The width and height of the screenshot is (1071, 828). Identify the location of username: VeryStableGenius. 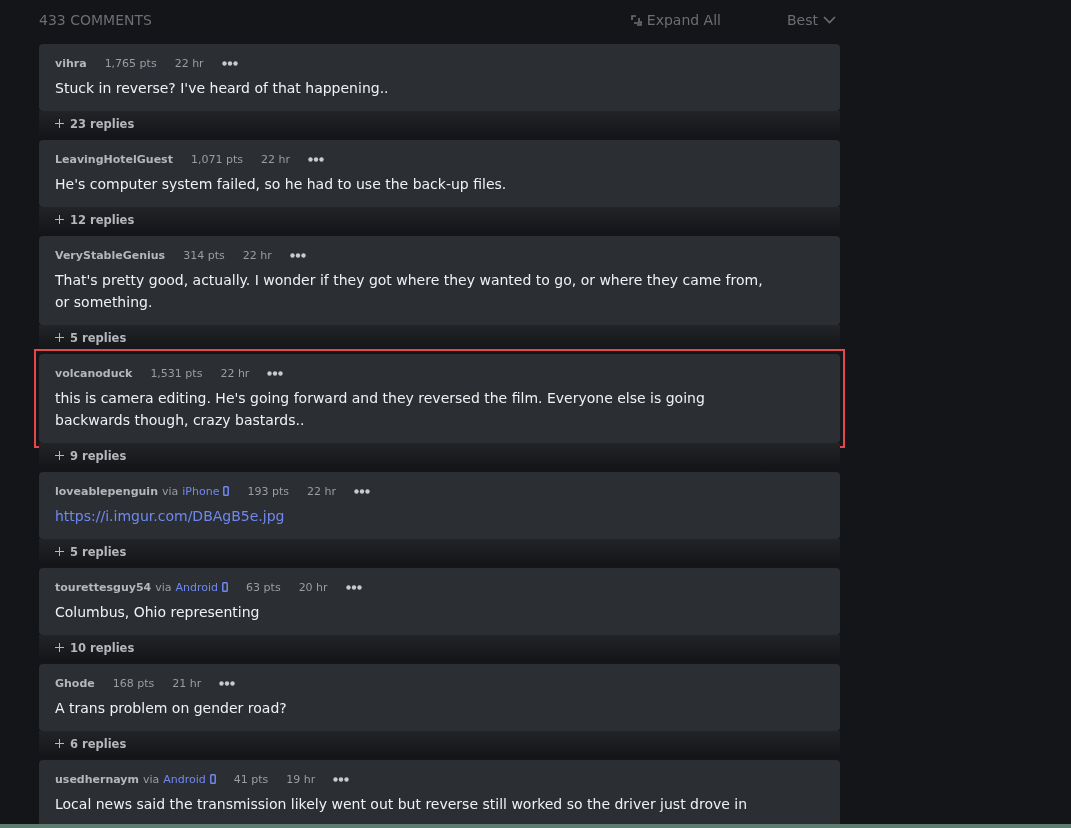
(110, 255).